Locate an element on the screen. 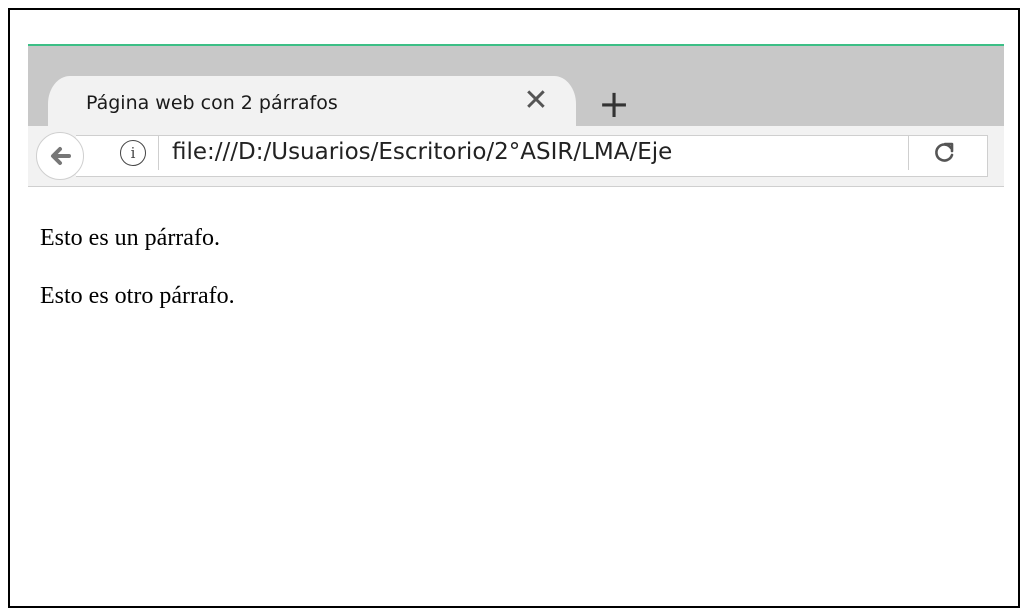 The height and width of the screenshot is (608, 1024). url-separator is located at coordinates (158, 153).